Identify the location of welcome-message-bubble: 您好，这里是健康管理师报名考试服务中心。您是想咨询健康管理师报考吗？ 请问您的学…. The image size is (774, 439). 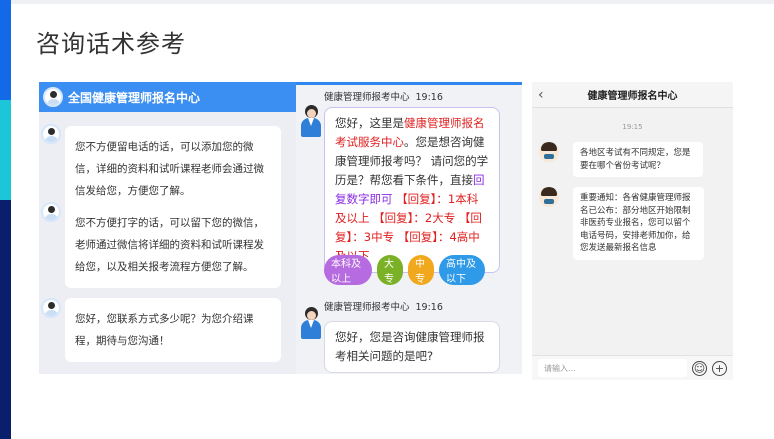
(412, 190).